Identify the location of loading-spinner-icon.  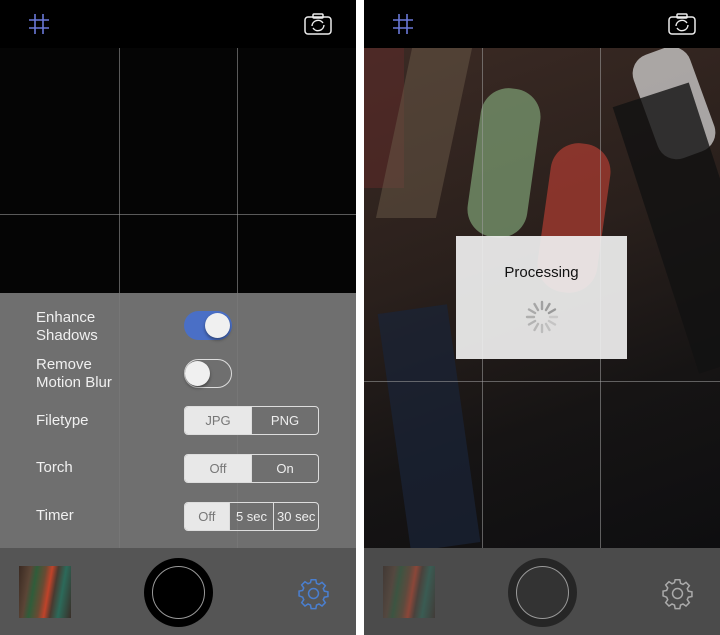
(542, 317).